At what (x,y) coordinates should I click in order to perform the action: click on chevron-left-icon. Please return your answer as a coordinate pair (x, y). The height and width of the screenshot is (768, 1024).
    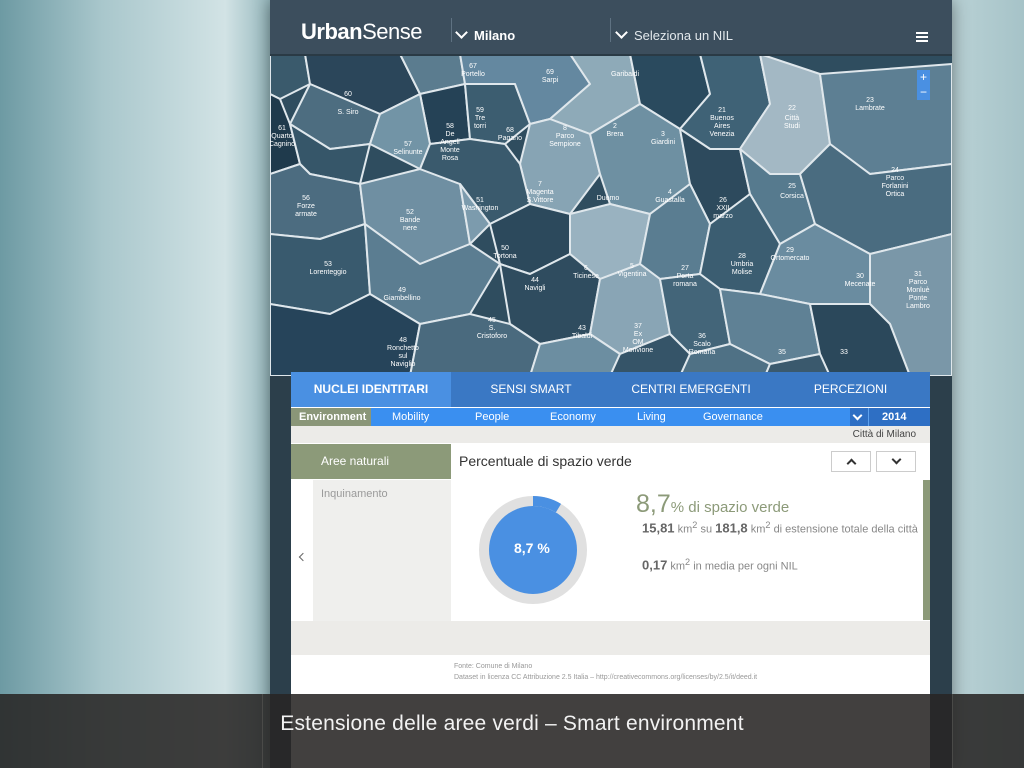
    Looking at the image, I should click on (303, 557).